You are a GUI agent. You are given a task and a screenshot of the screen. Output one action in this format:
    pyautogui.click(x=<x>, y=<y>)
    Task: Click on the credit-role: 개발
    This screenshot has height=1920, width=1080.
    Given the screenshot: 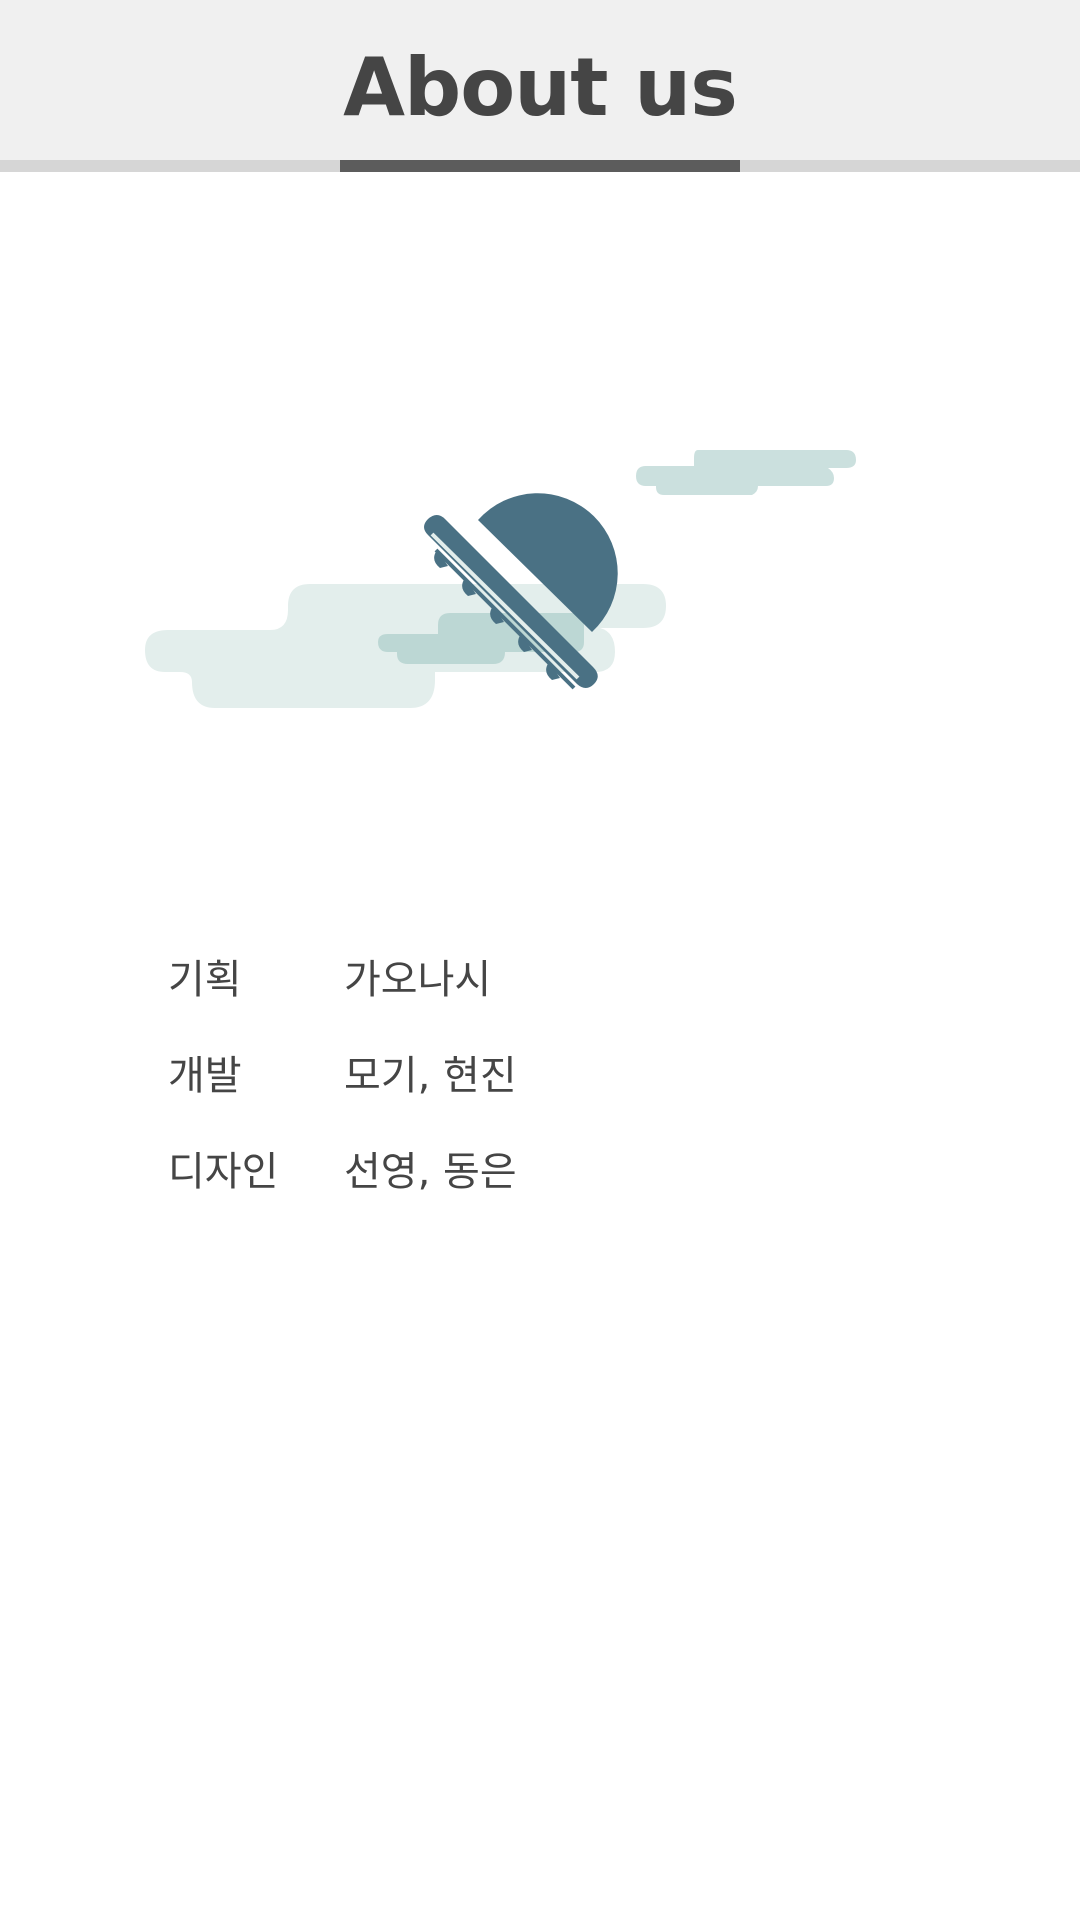 What is the action you would take?
    pyautogui.click(x=205, y=1076)
    